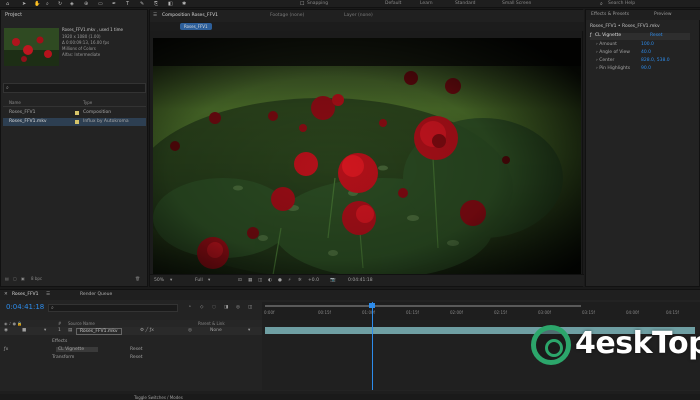 Image resolution: width=700 pixels, height=400 pixels. I want to click on tab-timeline-comp: Roses_FFV1, so click(25, 294).